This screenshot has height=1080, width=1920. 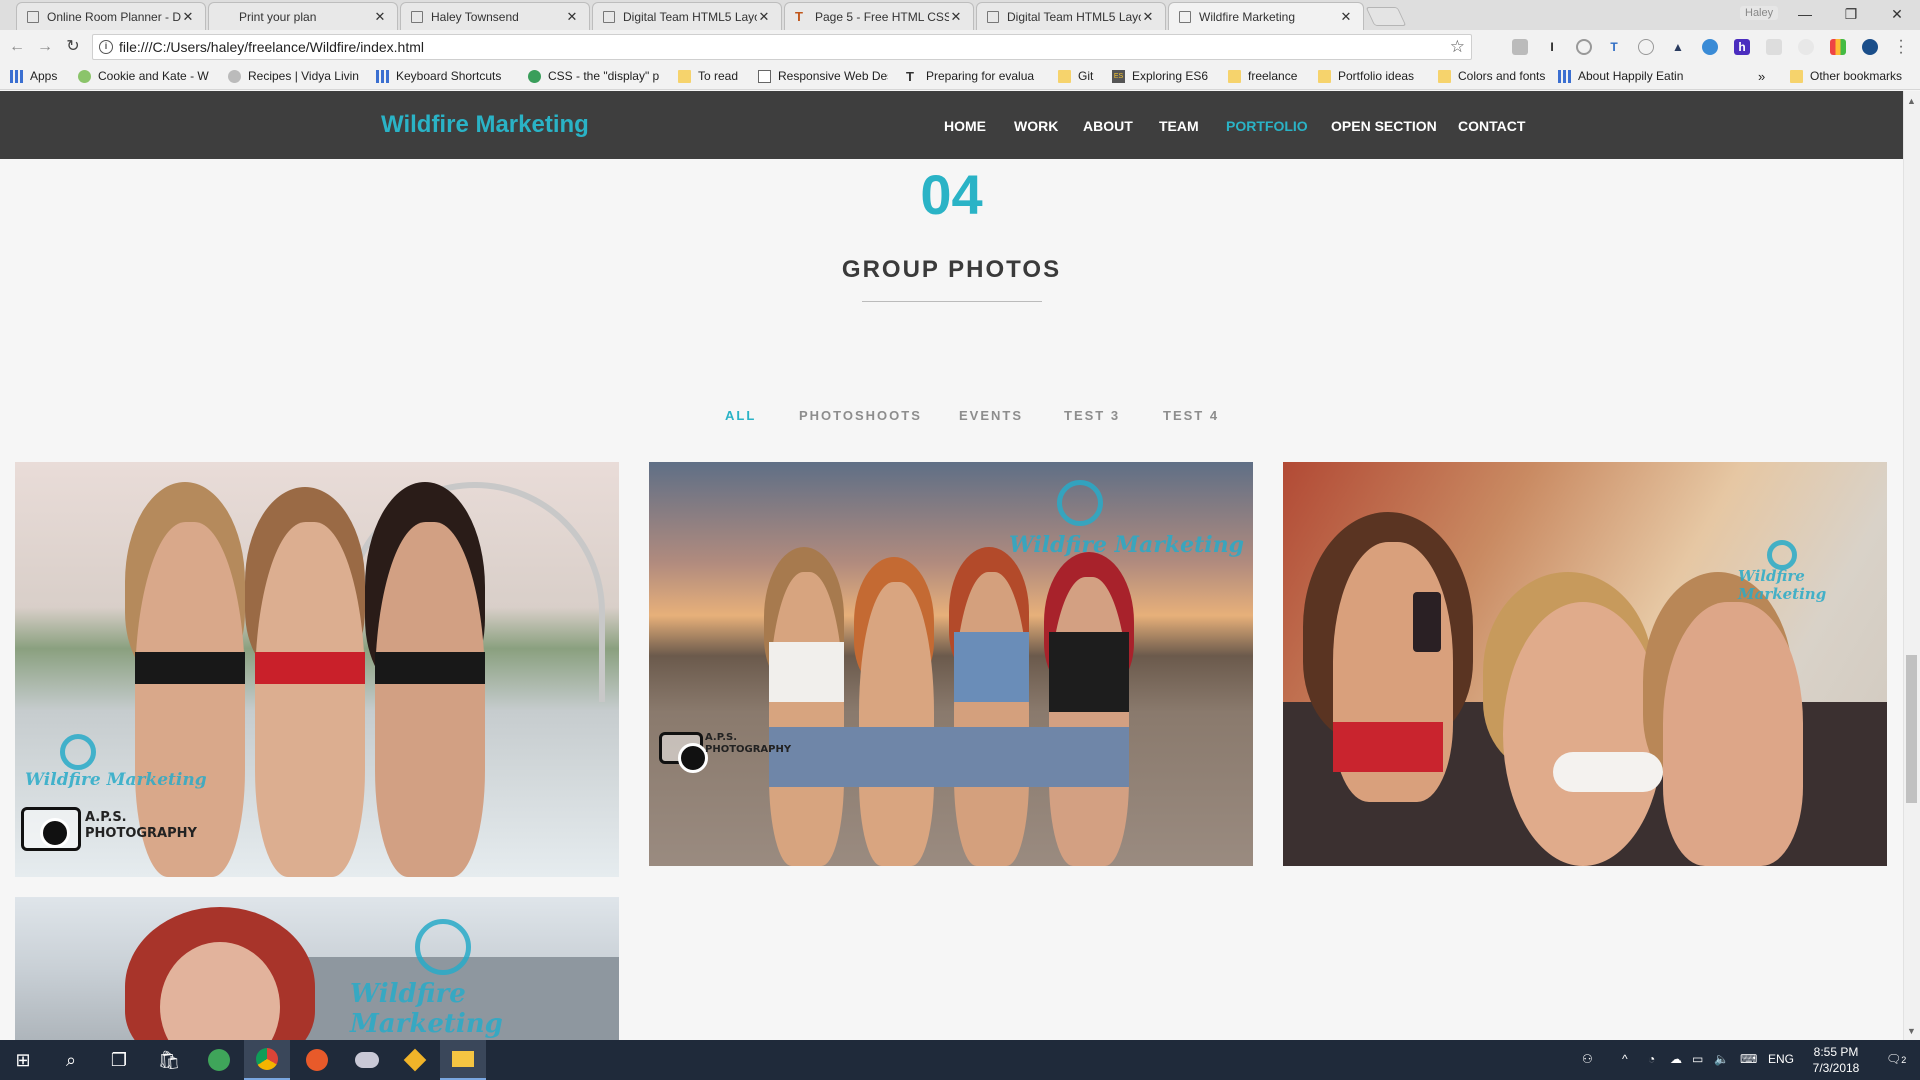 What do you see at coordinates (303, 16) in the screenshot?
I see `browser-tab: Print your plan ✕` at bounding box center [303, 16].